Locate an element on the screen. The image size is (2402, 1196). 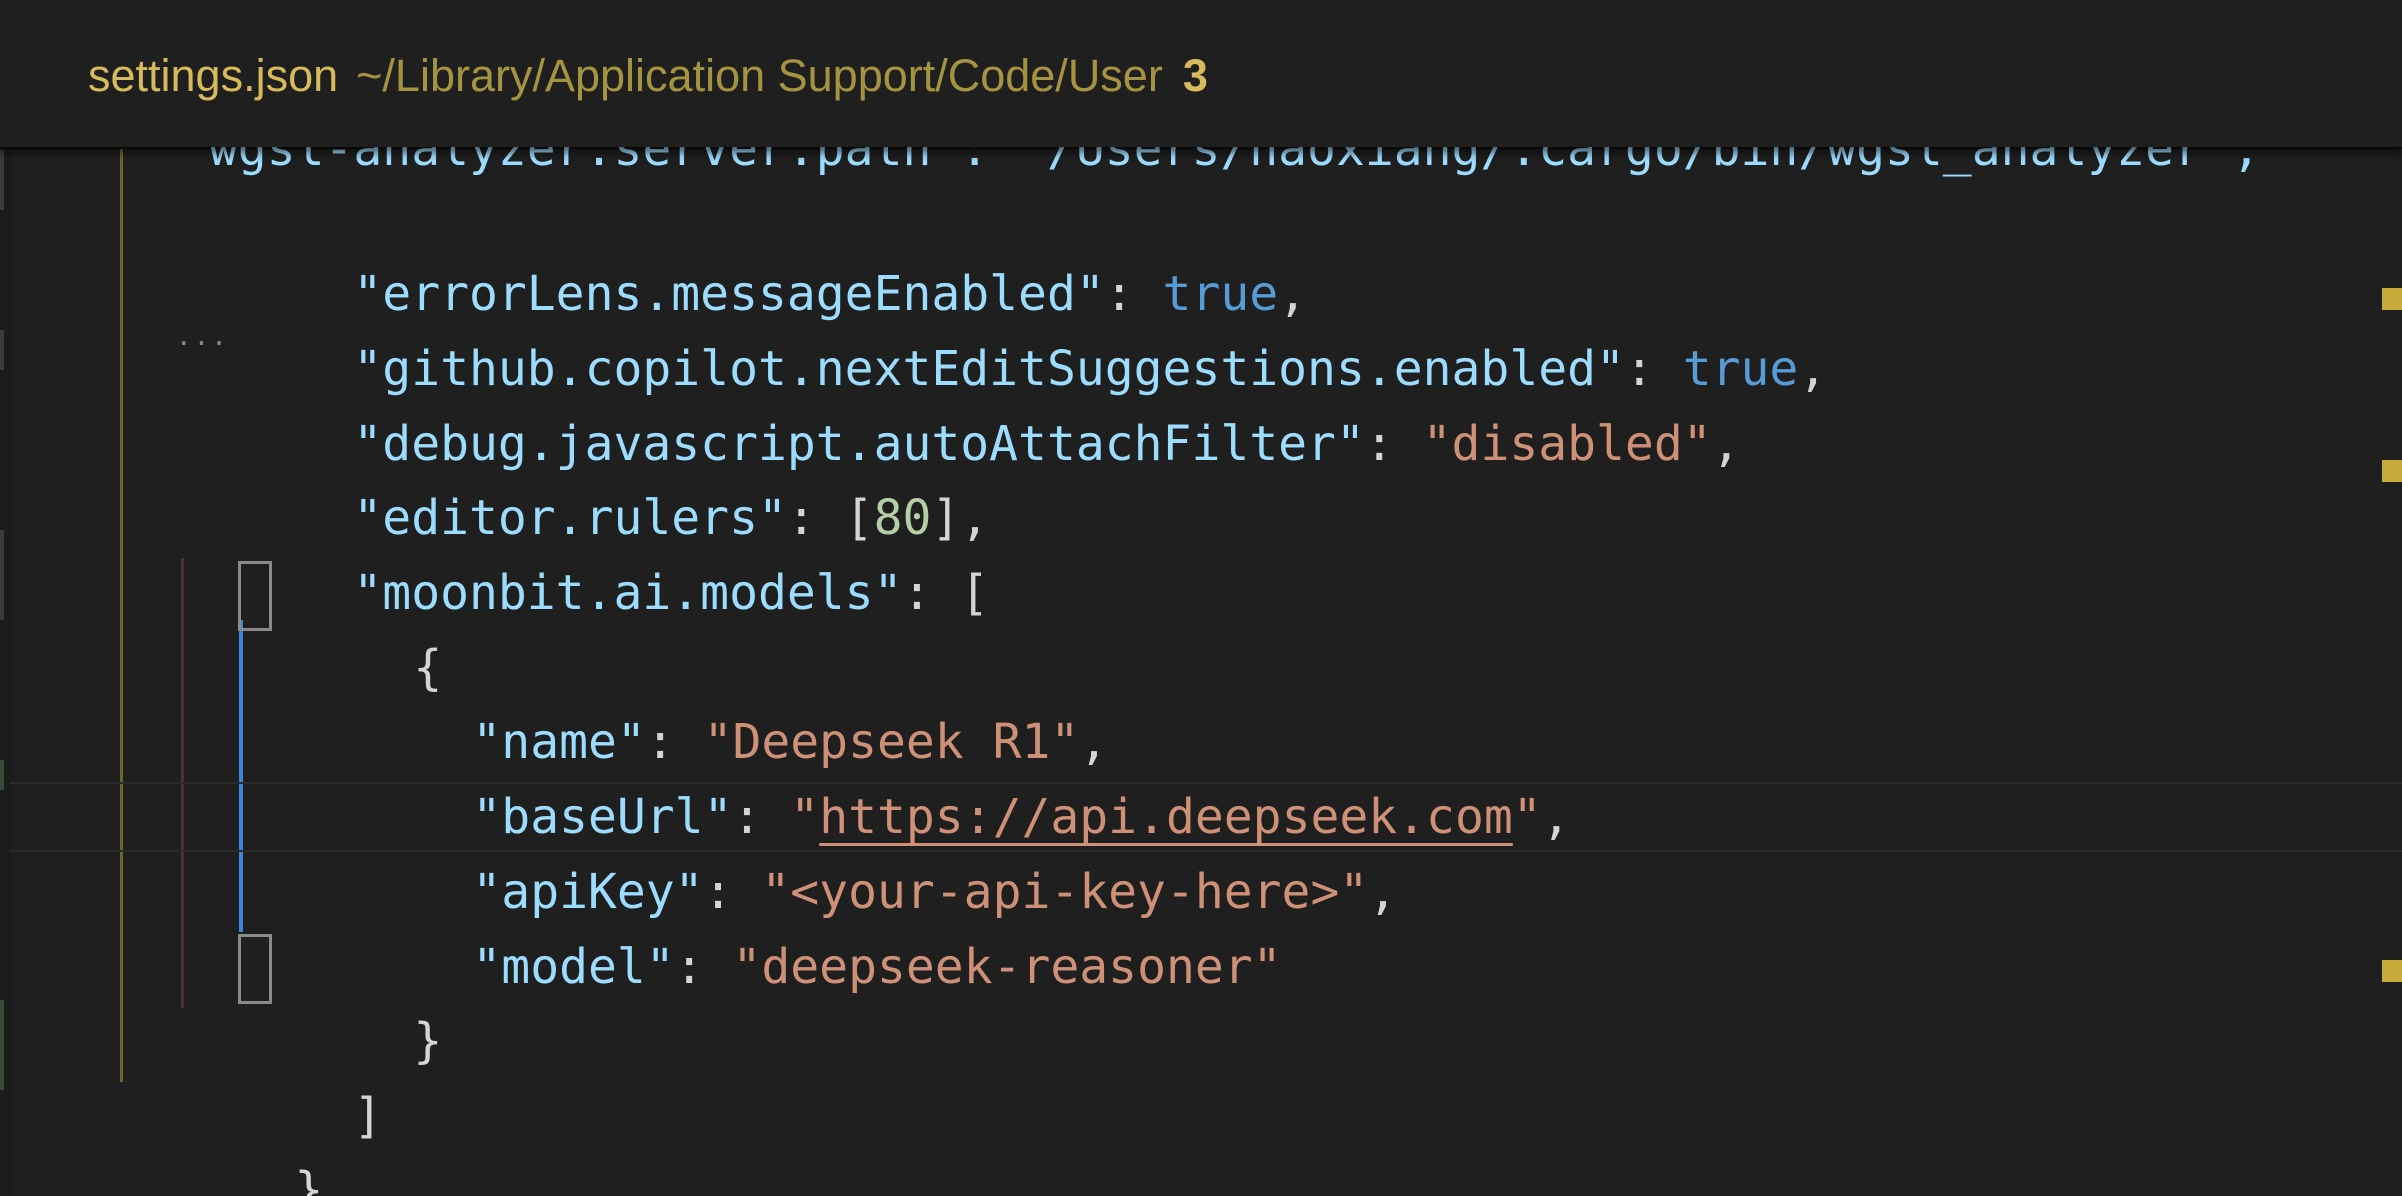
json-bracket-open: [ is located at coordinates (975, 592).